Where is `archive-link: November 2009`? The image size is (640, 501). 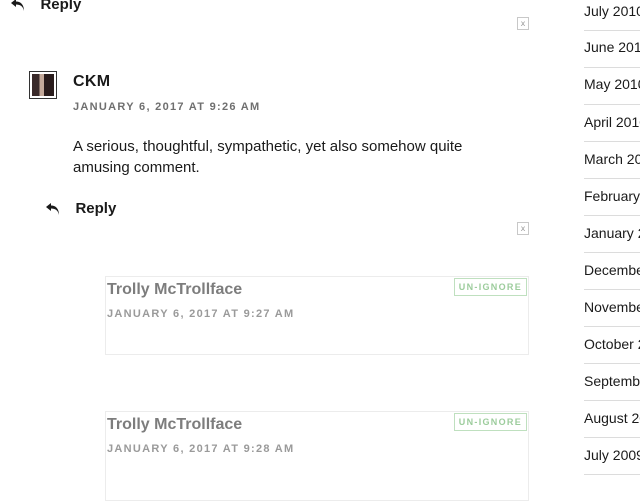 archive-link: November 2009 is located at coordinates (612, 307).